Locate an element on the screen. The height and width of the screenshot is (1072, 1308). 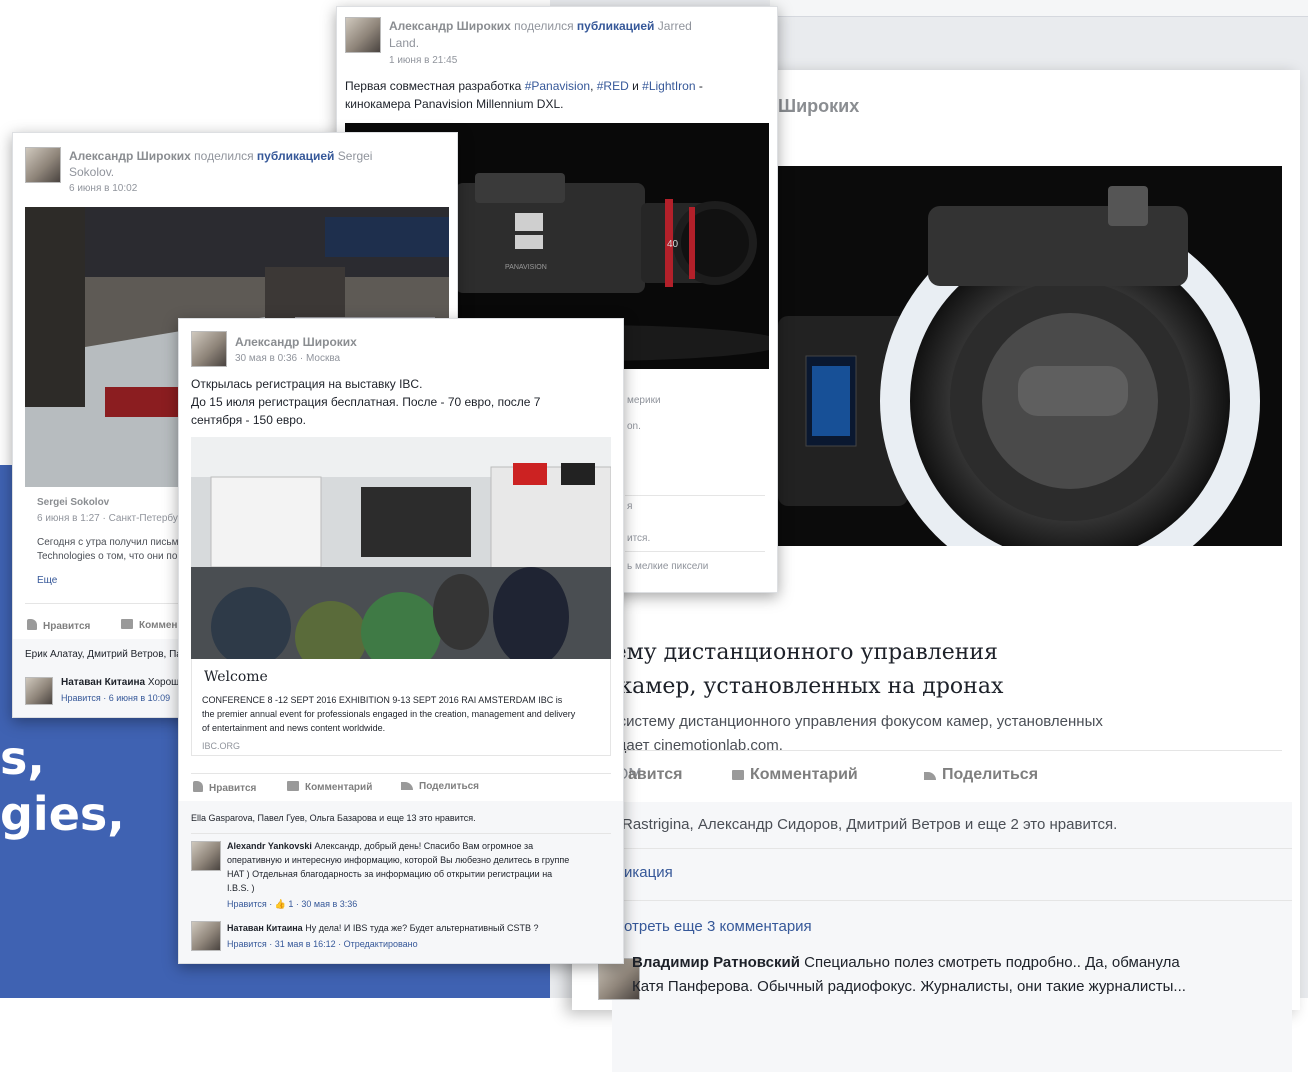
comment: Натаван Китаина Хорош is located at coordinates (120, 682).